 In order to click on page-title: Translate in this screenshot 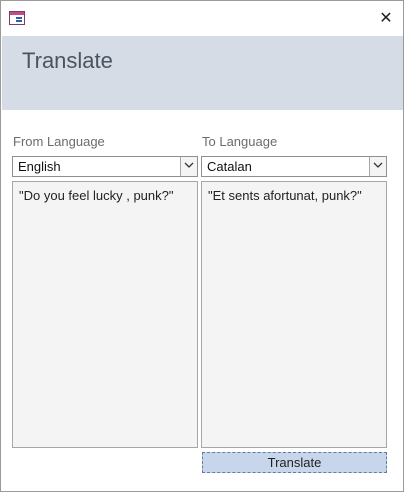, I will do `click(67, 60)`.